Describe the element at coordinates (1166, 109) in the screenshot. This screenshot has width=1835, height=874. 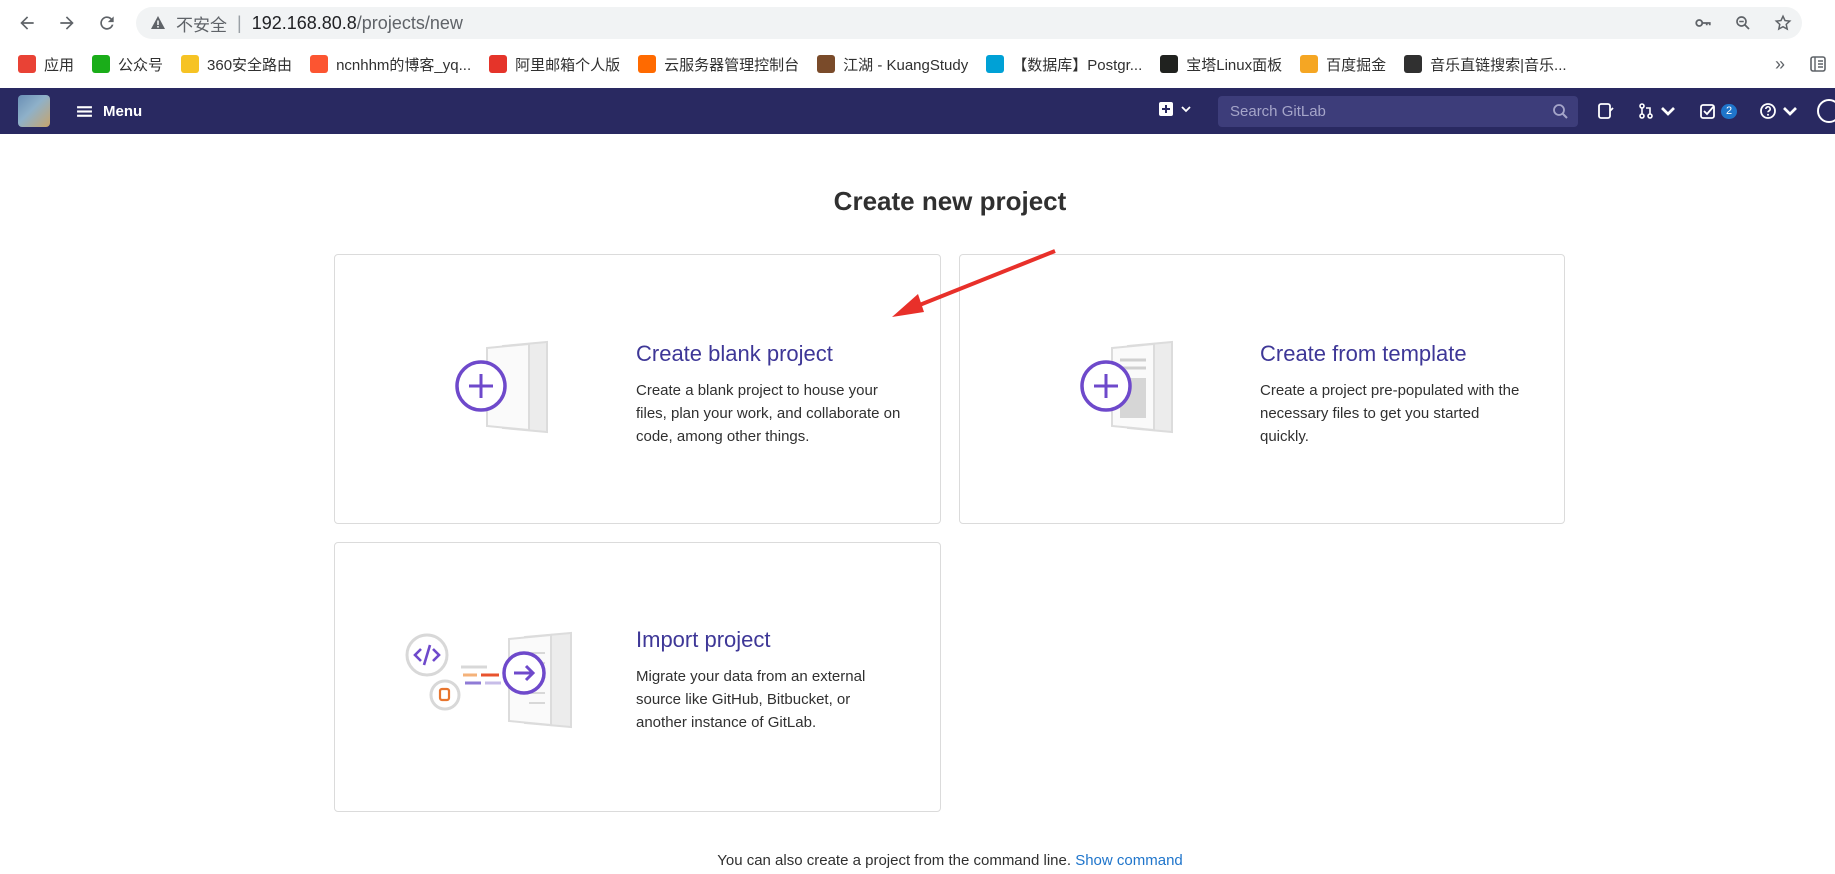
I see `plus-square-icon` at that location.